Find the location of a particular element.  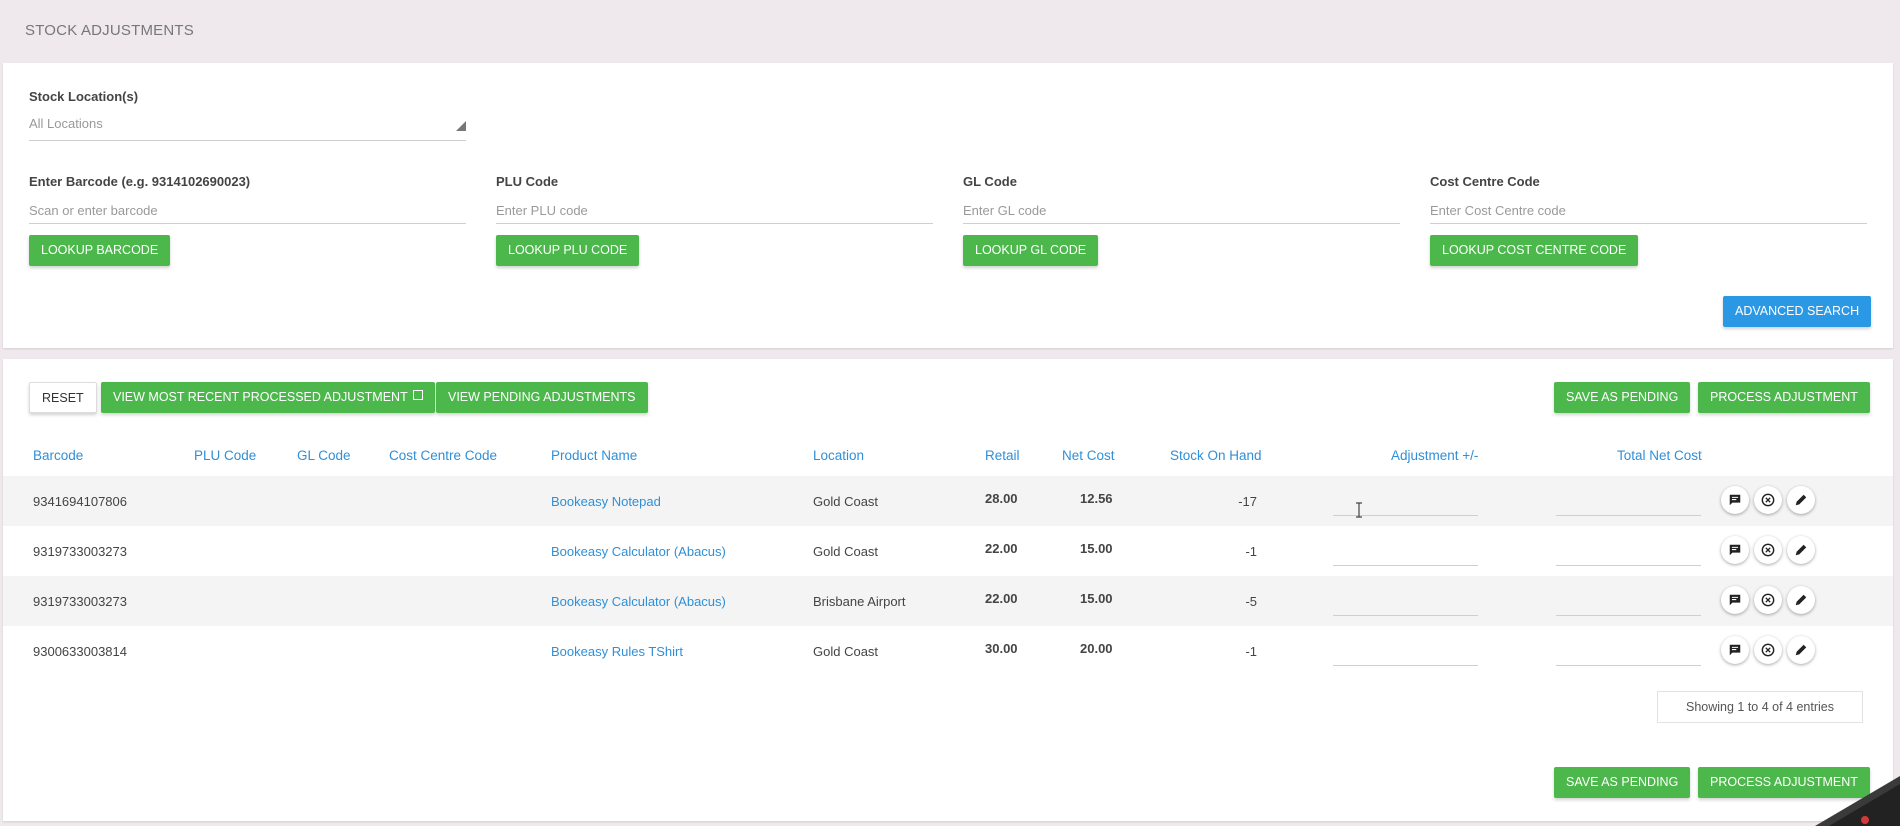

view-pending-adjustments-button: VIEW PENDING ADJUSTMENTS is located at coordinates (542, 397).